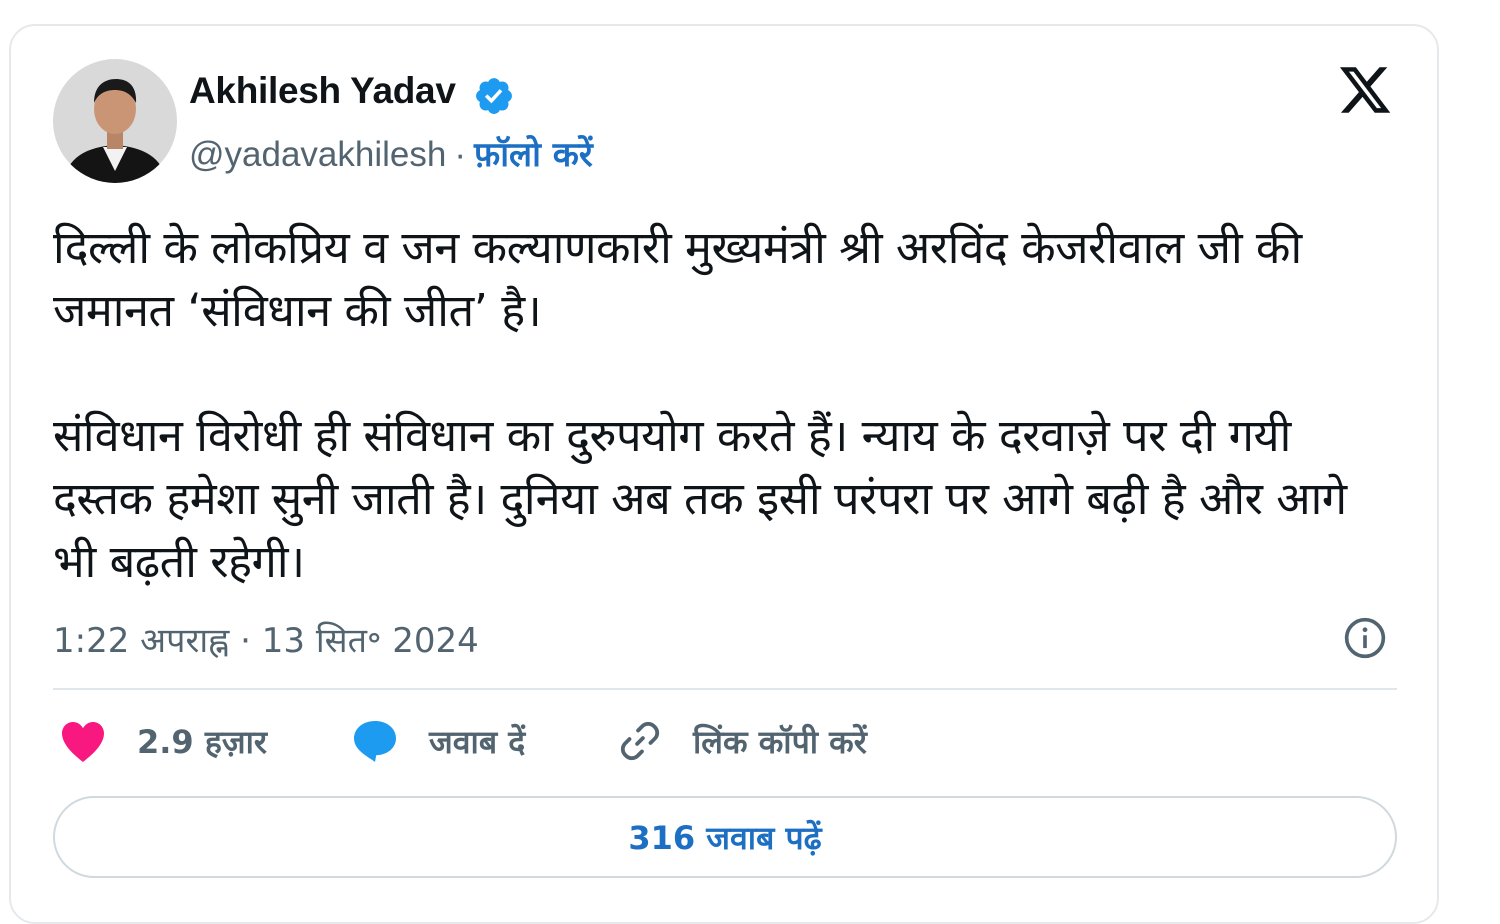  What do you see at coordinates (725, 689) in the screenshot?
I see `divider` at bounding box center [725, 689].